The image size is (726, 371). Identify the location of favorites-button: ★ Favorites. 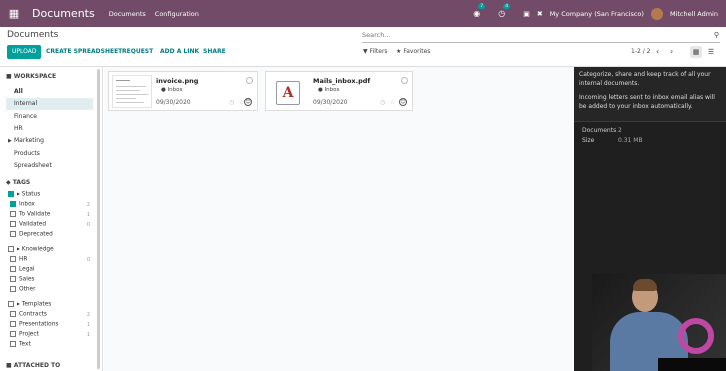
(413, 52).